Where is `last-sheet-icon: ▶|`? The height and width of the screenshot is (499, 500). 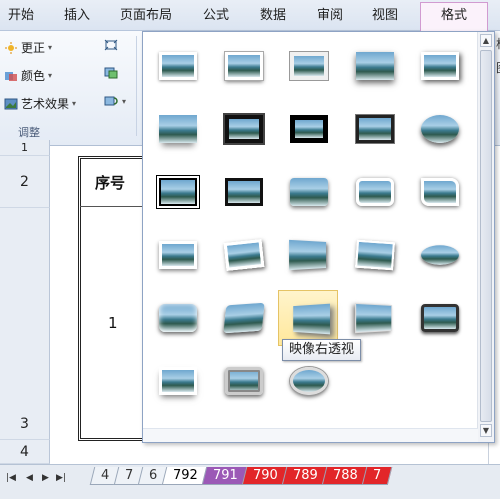
last-sheet-icon: ▶| is located at coordinates (61, 478).